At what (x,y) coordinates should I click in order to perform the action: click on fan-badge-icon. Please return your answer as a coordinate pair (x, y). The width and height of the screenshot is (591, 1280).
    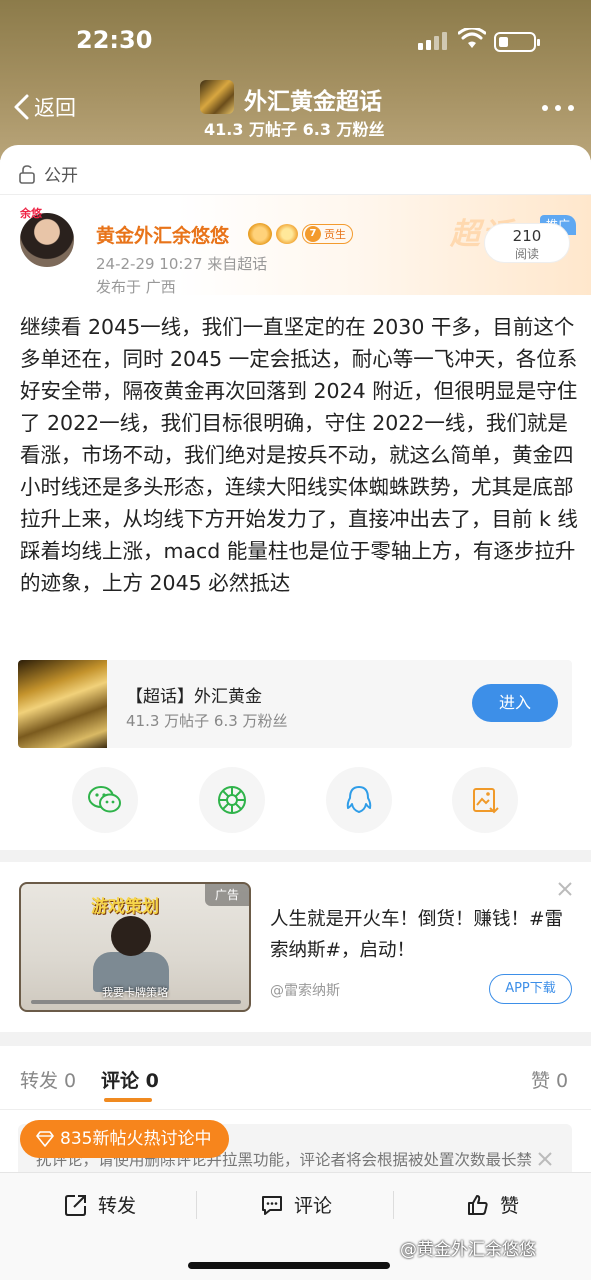
    Looking at the image, I should click on (287, 234).